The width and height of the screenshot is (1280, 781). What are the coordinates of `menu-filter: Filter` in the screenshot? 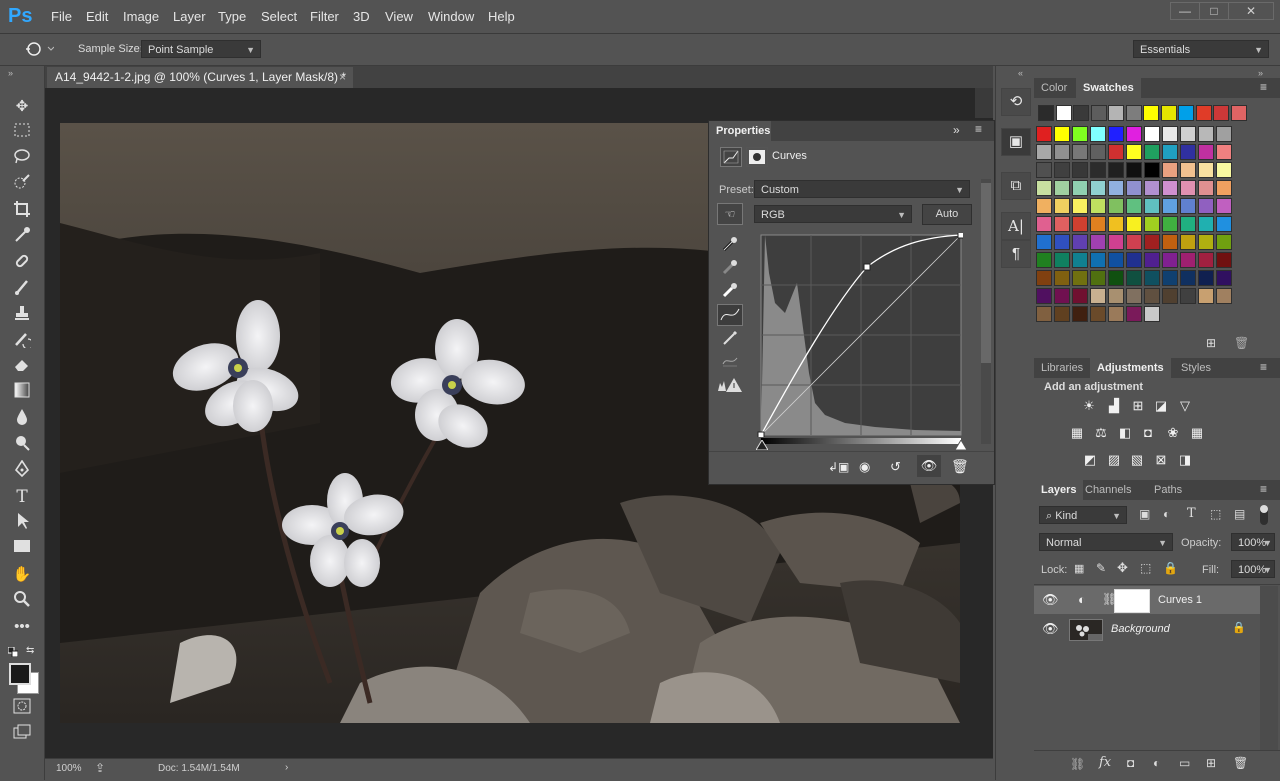 It's located at (324, 16).